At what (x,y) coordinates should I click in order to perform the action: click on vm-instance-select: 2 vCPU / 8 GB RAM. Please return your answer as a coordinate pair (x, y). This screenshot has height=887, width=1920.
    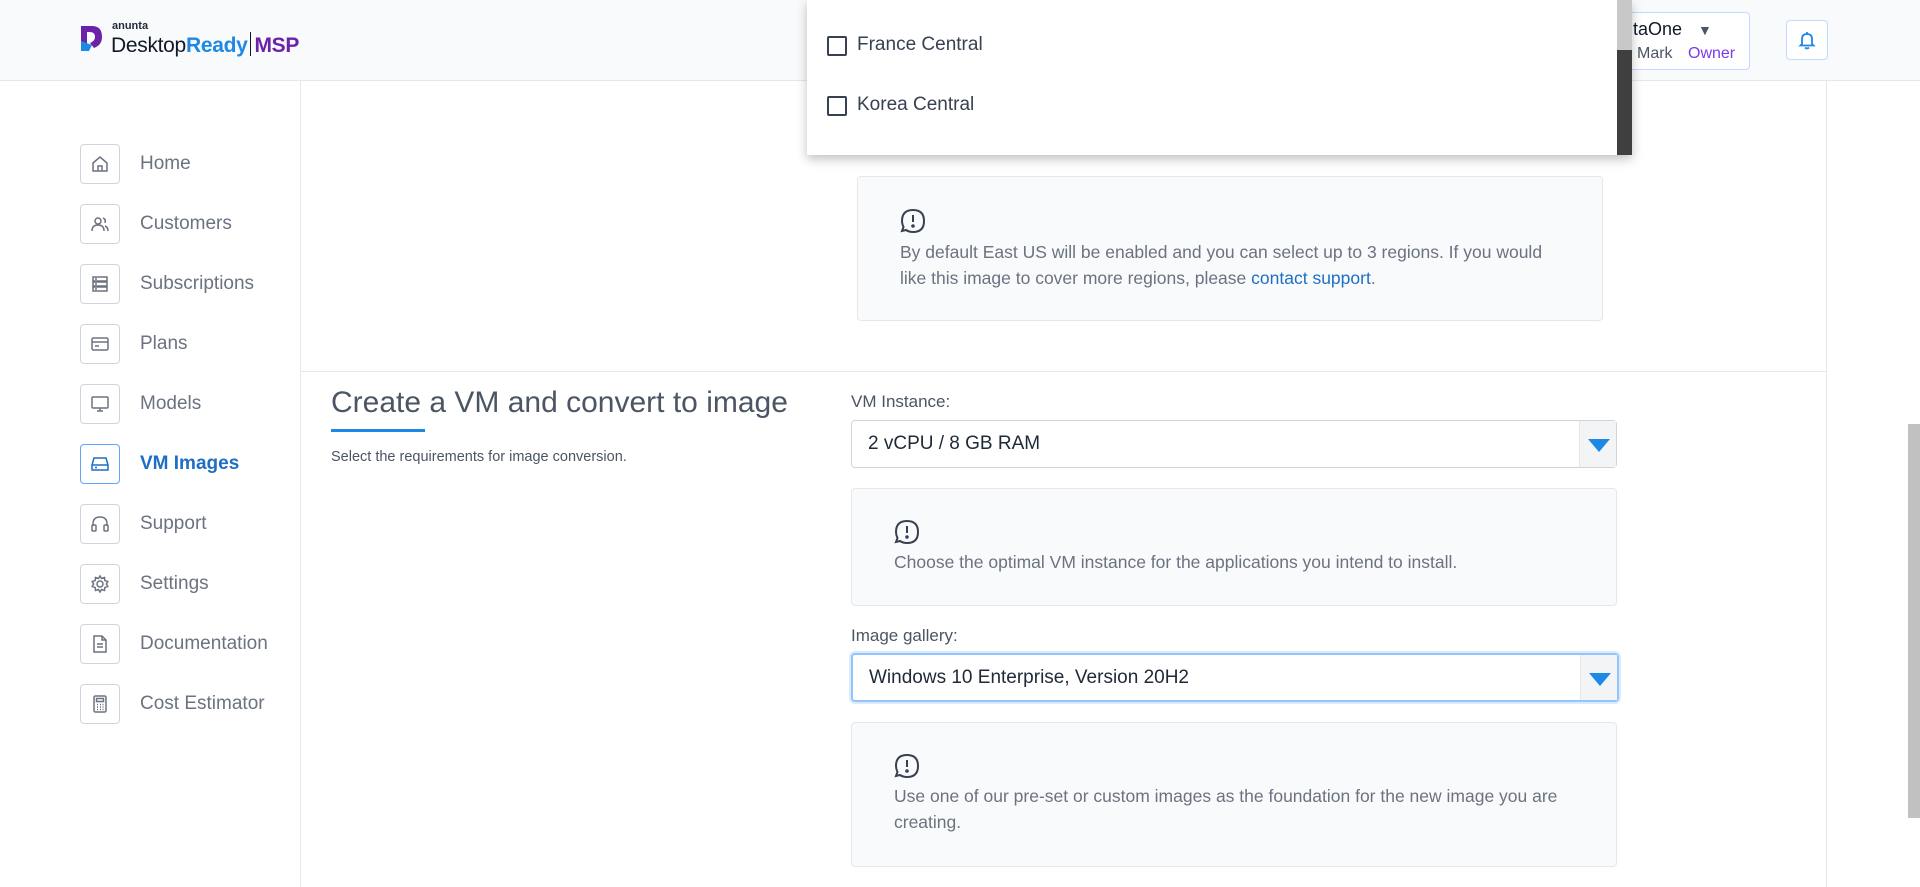
    Looking at the image, I should click on (1234, 444).